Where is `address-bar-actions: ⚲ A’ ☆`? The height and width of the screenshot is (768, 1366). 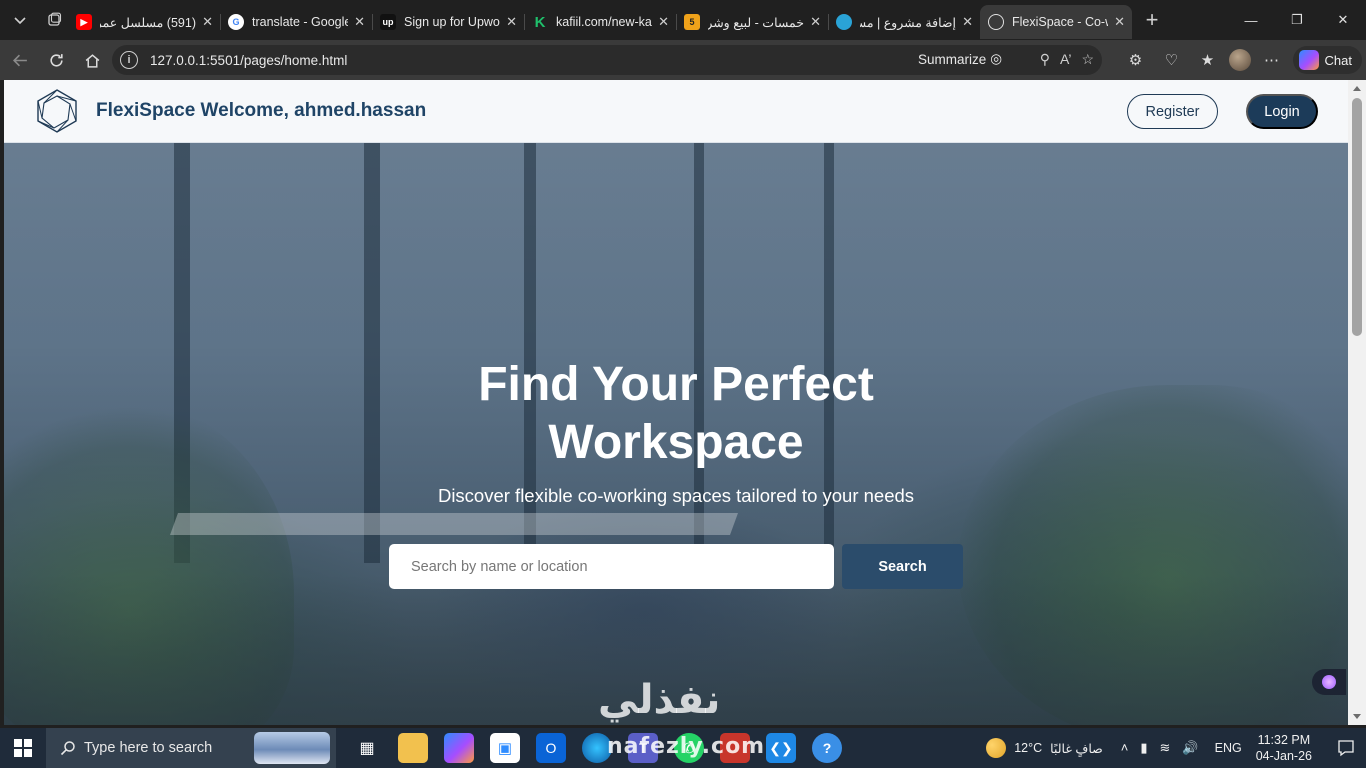 address-bar-actions: ⚲ A’ ☆ is located at coordinates (1067, 59).